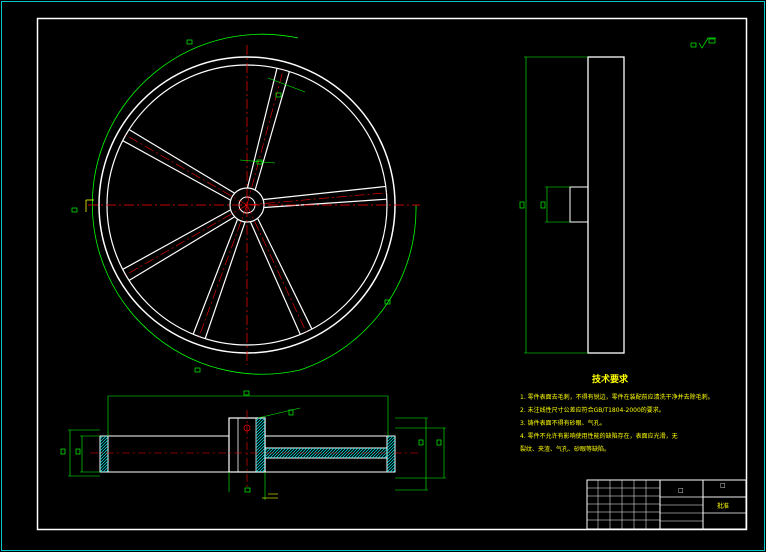 The image size is (766, 552). Describe the element at coordinates (565, 449) in the screenshot. I see `tech-requirement-5: 裂纹、夹渣、气孔、砂眼等缺陷。` at that location.